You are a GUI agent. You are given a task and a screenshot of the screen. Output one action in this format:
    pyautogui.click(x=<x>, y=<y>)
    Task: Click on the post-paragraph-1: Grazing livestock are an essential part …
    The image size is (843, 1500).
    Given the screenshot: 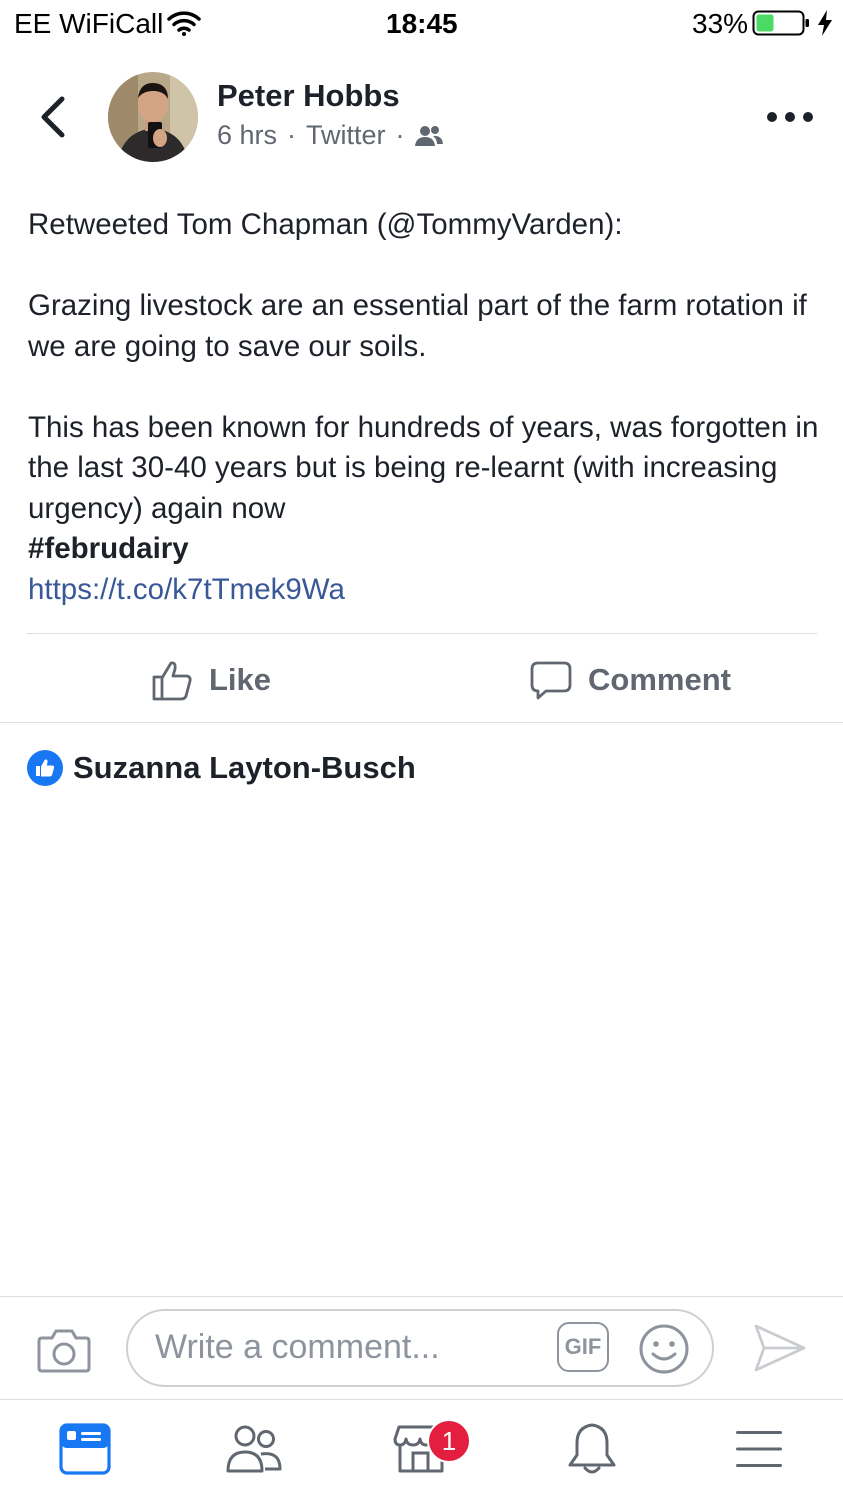 What is the action you would take?
    pyautogui.click(x=417, y=326)
    